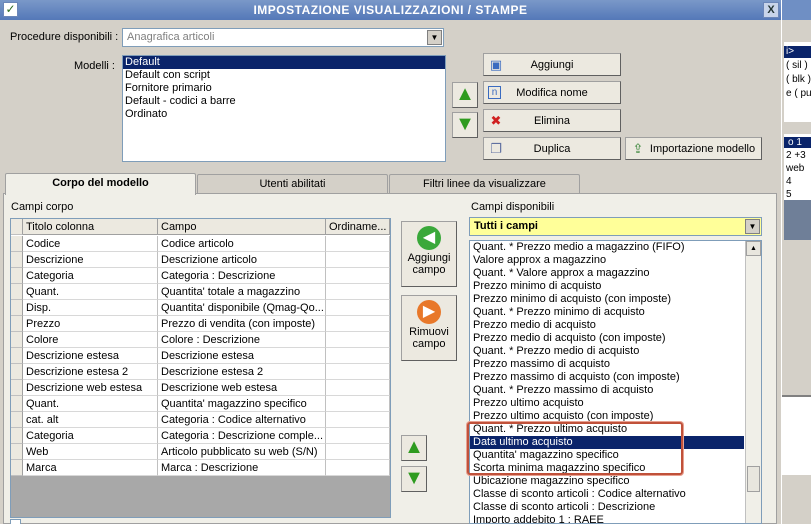  What do you see at coordinates (552, 64) in the screenshot?
I see `add-model-button: ▣ Aggiungi` at bounding box center [552, 64].